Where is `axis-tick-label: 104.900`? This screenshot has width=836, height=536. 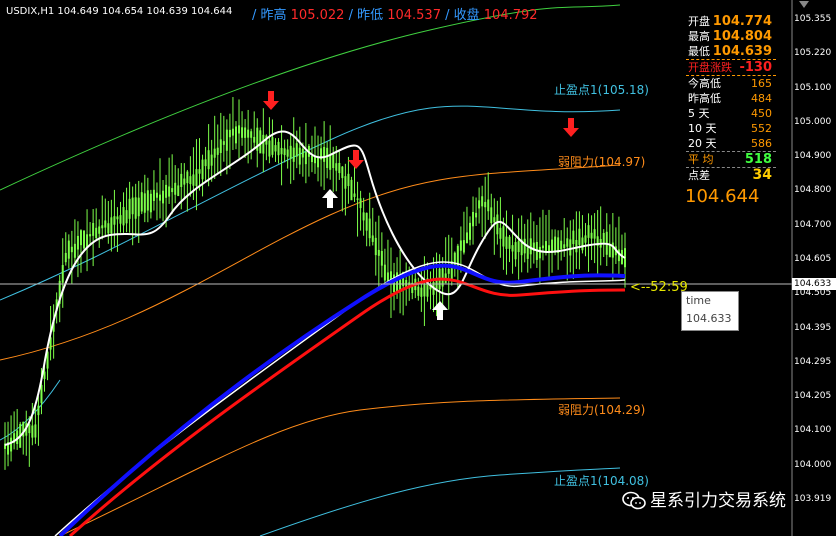
axis-tick-label: 104.900 is located at coordinates (813, 156).